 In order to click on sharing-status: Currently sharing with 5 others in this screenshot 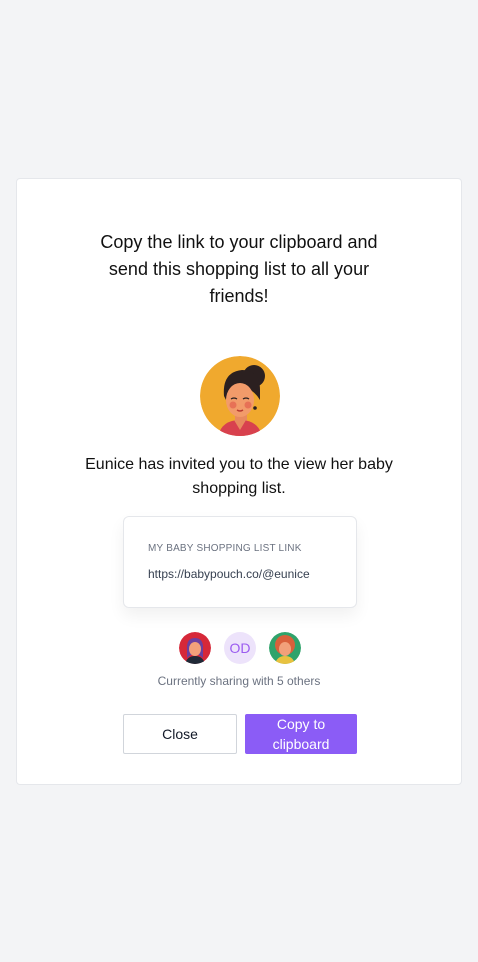, I will do `click(239, 681)`.